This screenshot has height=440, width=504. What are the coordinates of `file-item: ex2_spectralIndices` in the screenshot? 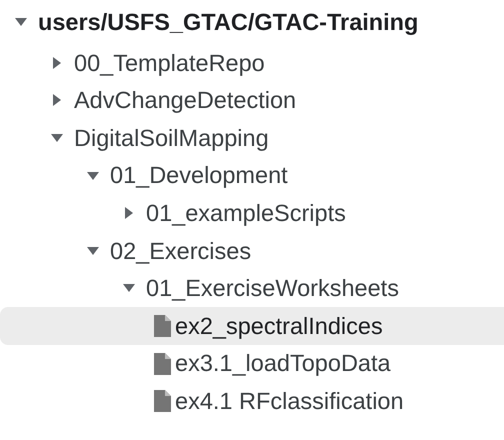 It's located at (252, 326).